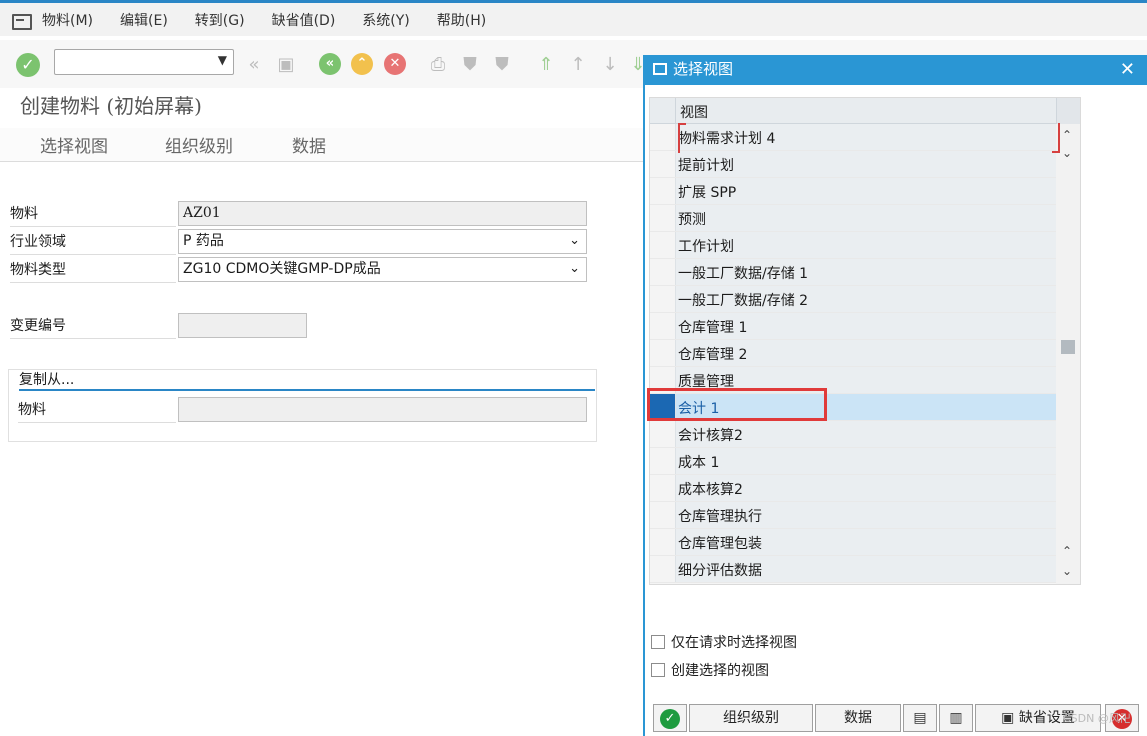 Image resolution: width=1147 pixels, height=736 pixels. I want to click on view-name-cell: 一般工厂数据/存储 1, so click(743, 273).